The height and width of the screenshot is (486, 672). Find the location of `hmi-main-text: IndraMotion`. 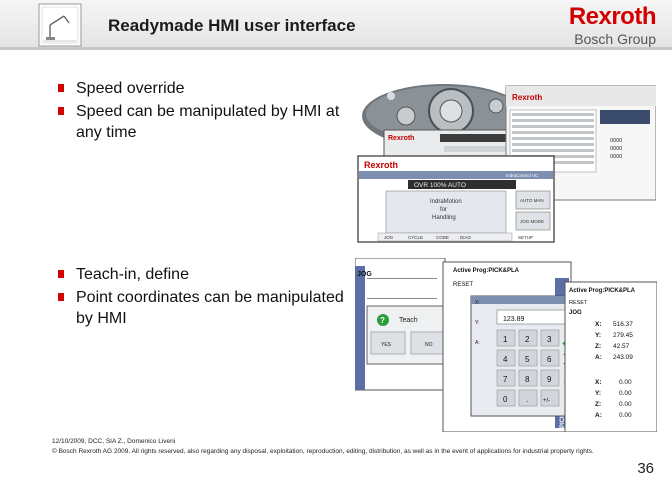

hmi-main-text: IndraMotion is located at coordinates (446, 202).